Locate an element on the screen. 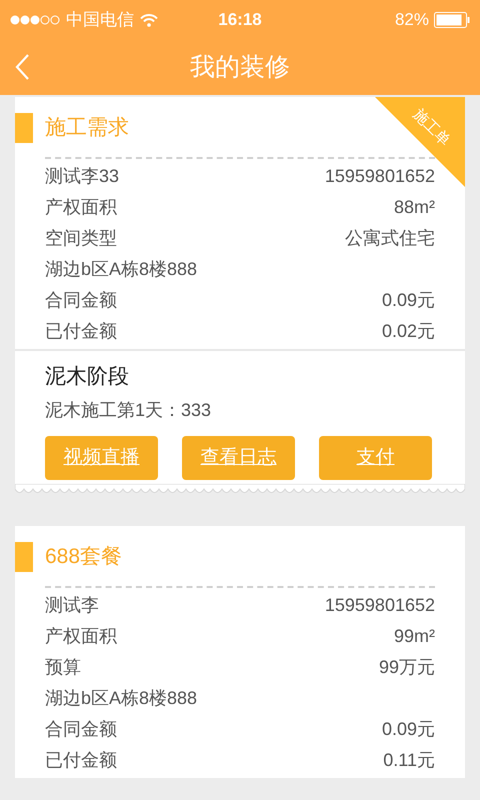 The width and height of the screenshot is (480, 800). stage-title: 泥木阶段 is located at coordinates (87, 377).